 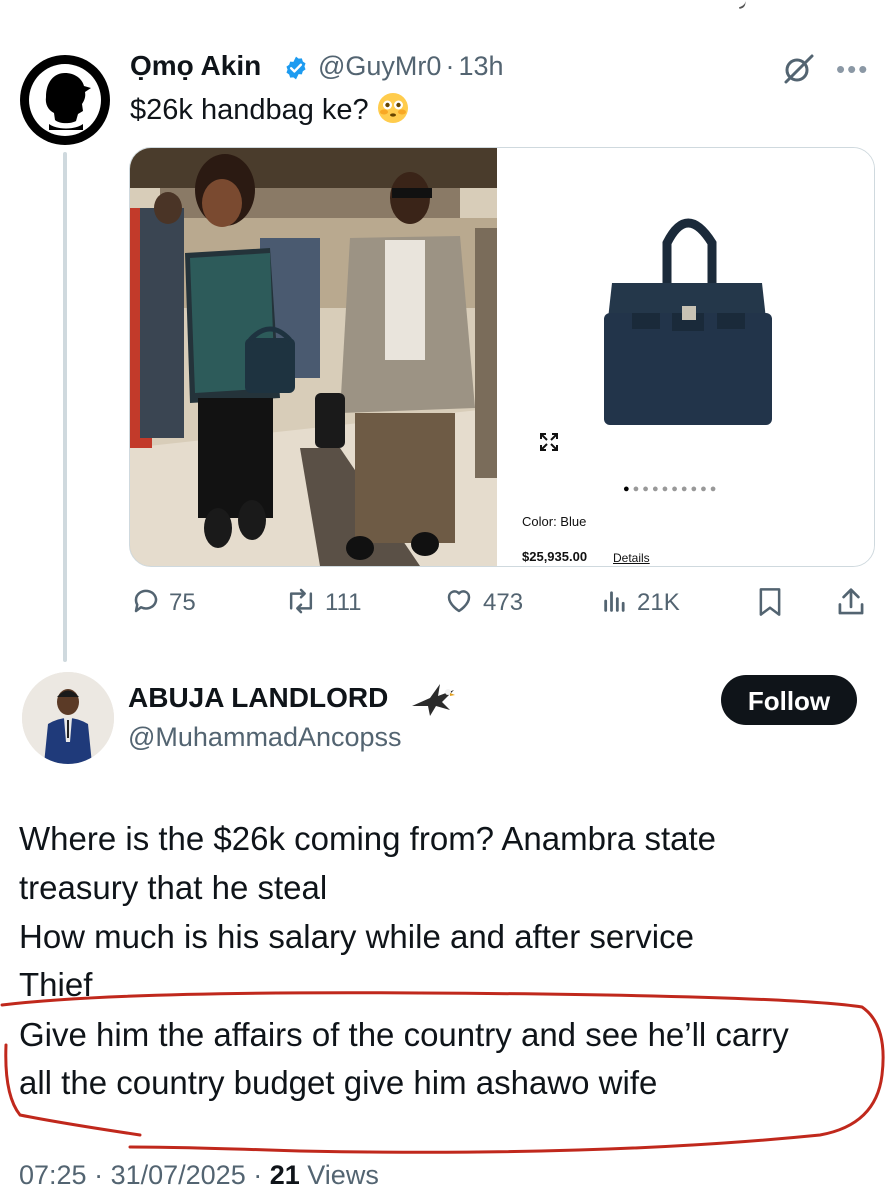 I want to click on reply-display-name: ABUJA LANDLORD, so click(x=258, y=698).